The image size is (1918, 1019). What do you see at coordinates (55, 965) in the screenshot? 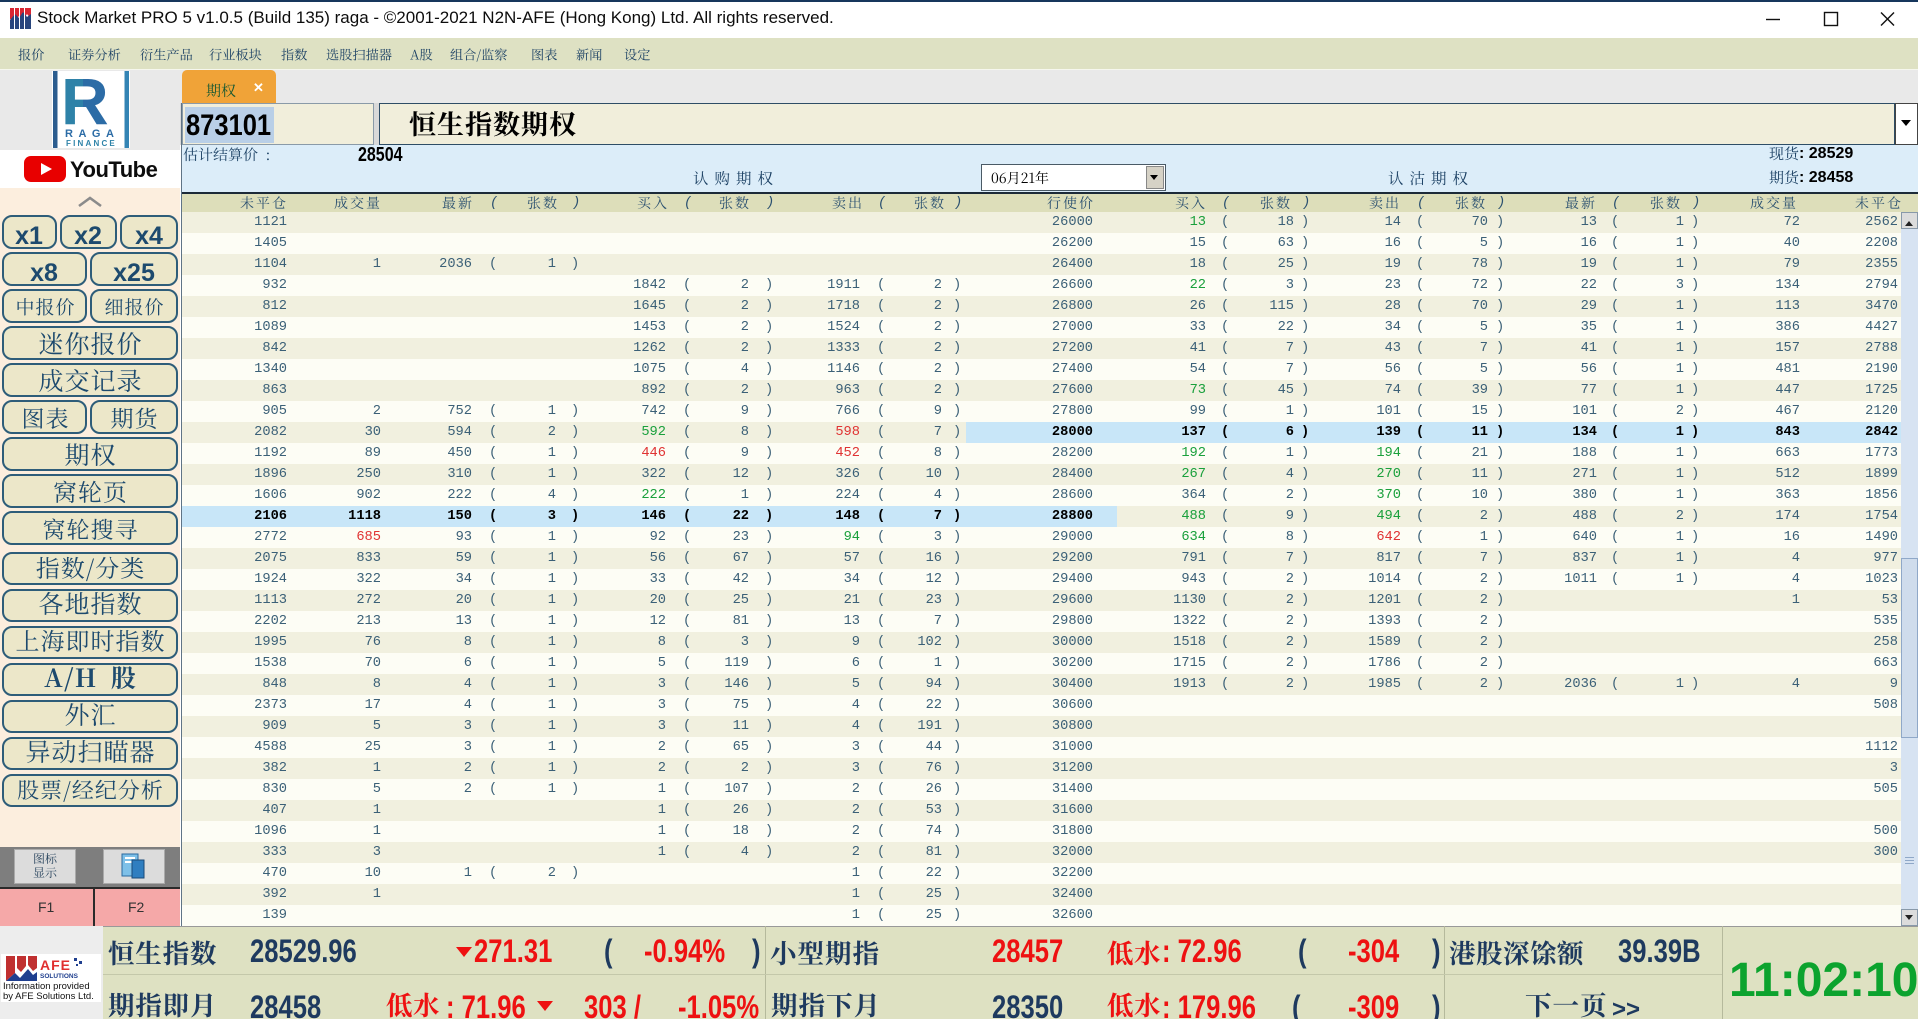
I see `svg-text: AFE` at bounding box center [55, 965].